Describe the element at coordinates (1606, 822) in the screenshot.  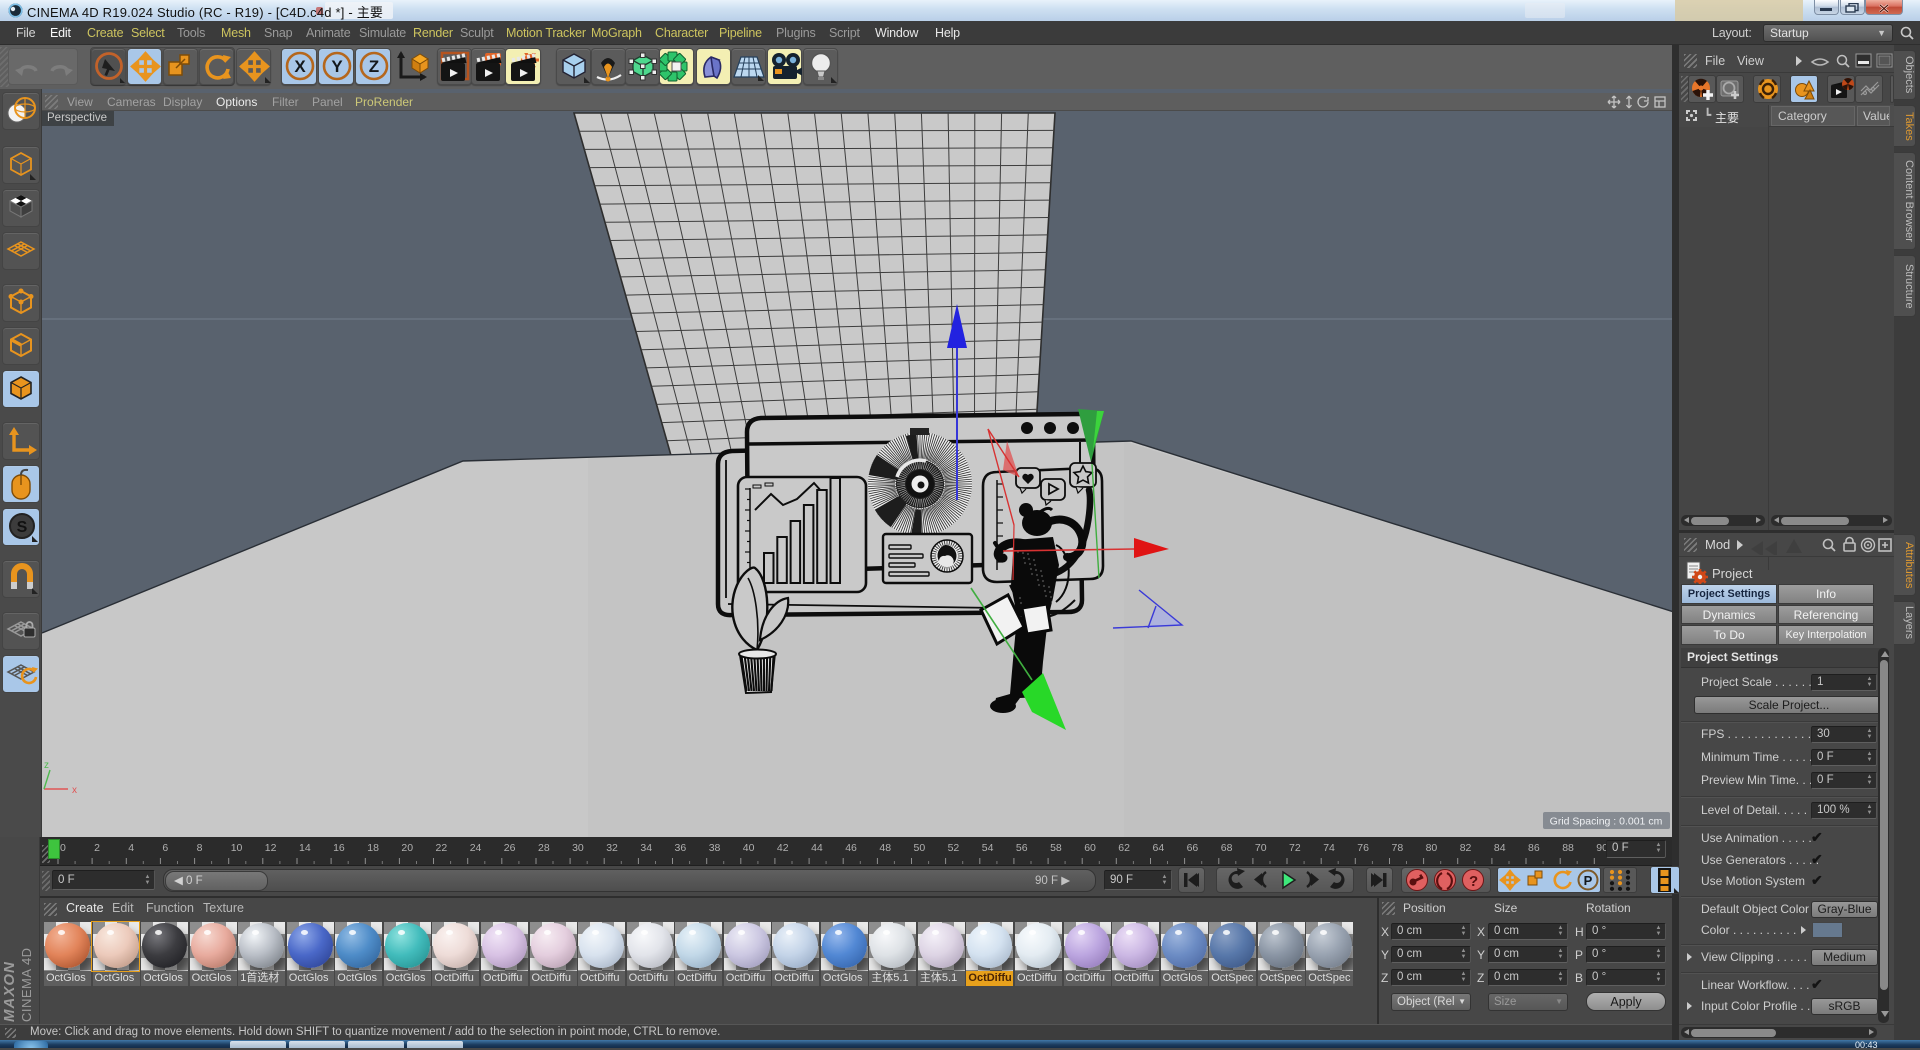
I see `svg-text: Grid Spacing : 0.001 cm` at that location.